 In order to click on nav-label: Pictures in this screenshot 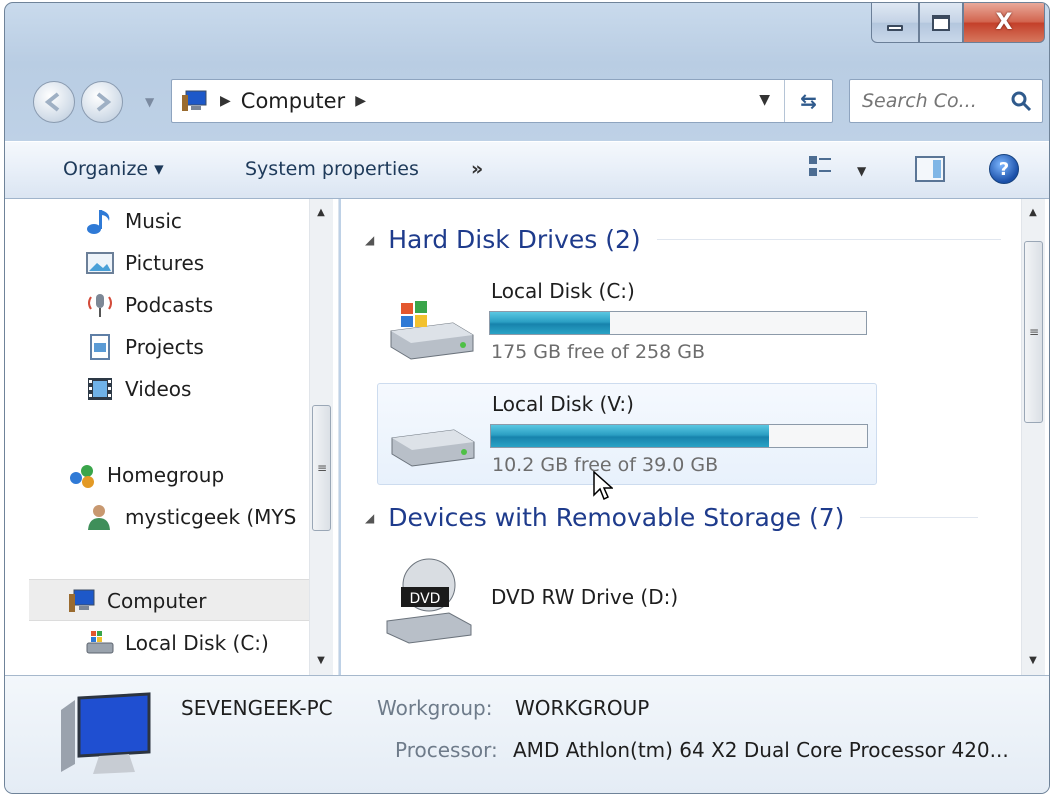, I will do `click(165, 263)`.